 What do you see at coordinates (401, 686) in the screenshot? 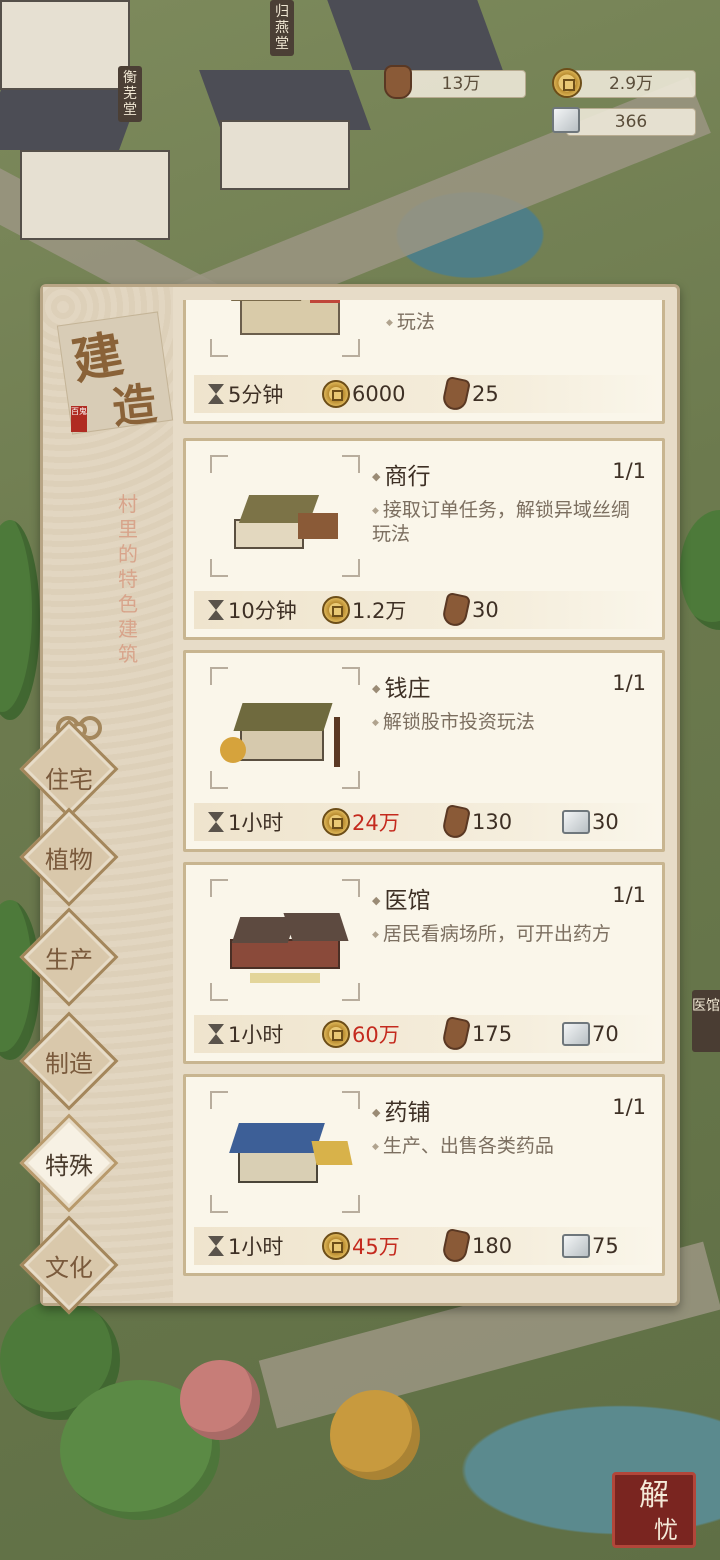
I see `building-name: 钱庄` at bounding box center [401, 686].